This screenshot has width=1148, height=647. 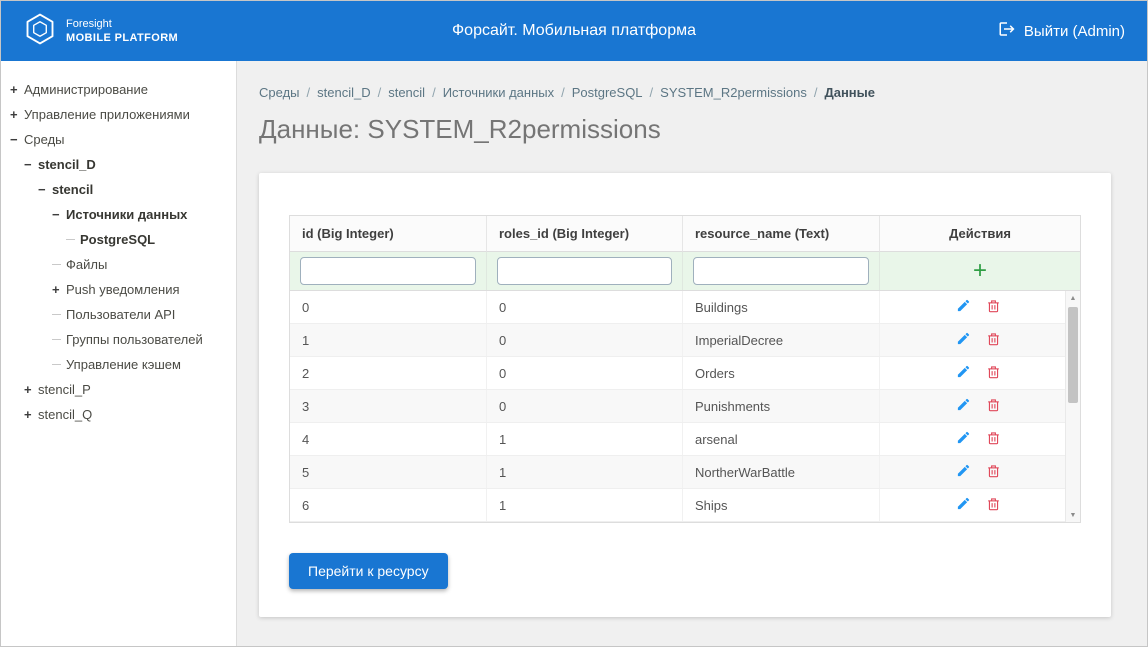 What do you see at coordinates (781, 340) in the screenshot?
I see `table-cell: ImperialDecree` at bounding box center [781, 340].